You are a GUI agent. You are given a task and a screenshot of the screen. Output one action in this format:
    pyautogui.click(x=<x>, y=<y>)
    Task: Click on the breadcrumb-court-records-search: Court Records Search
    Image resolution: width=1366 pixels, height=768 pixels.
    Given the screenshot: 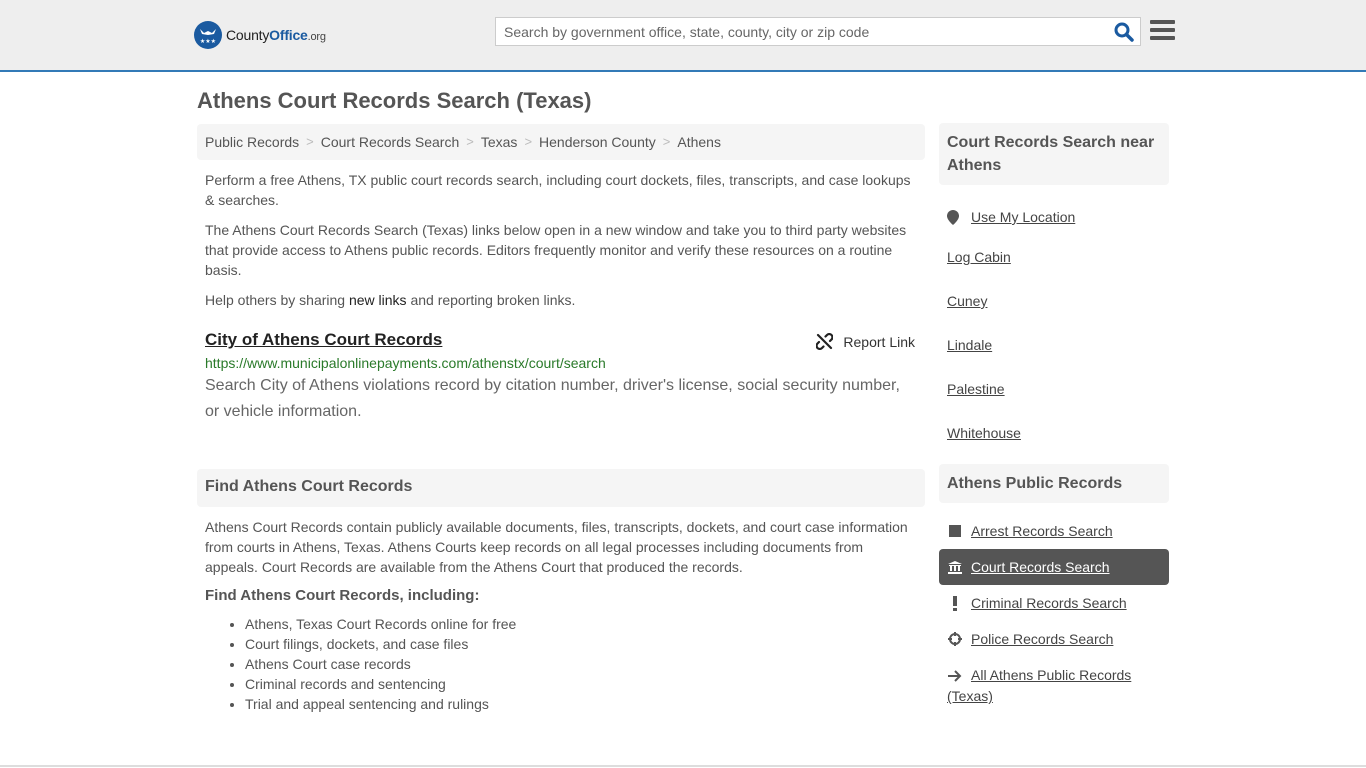 What is the action you would take?
    pyautogui.click(x=390, y=142)
    